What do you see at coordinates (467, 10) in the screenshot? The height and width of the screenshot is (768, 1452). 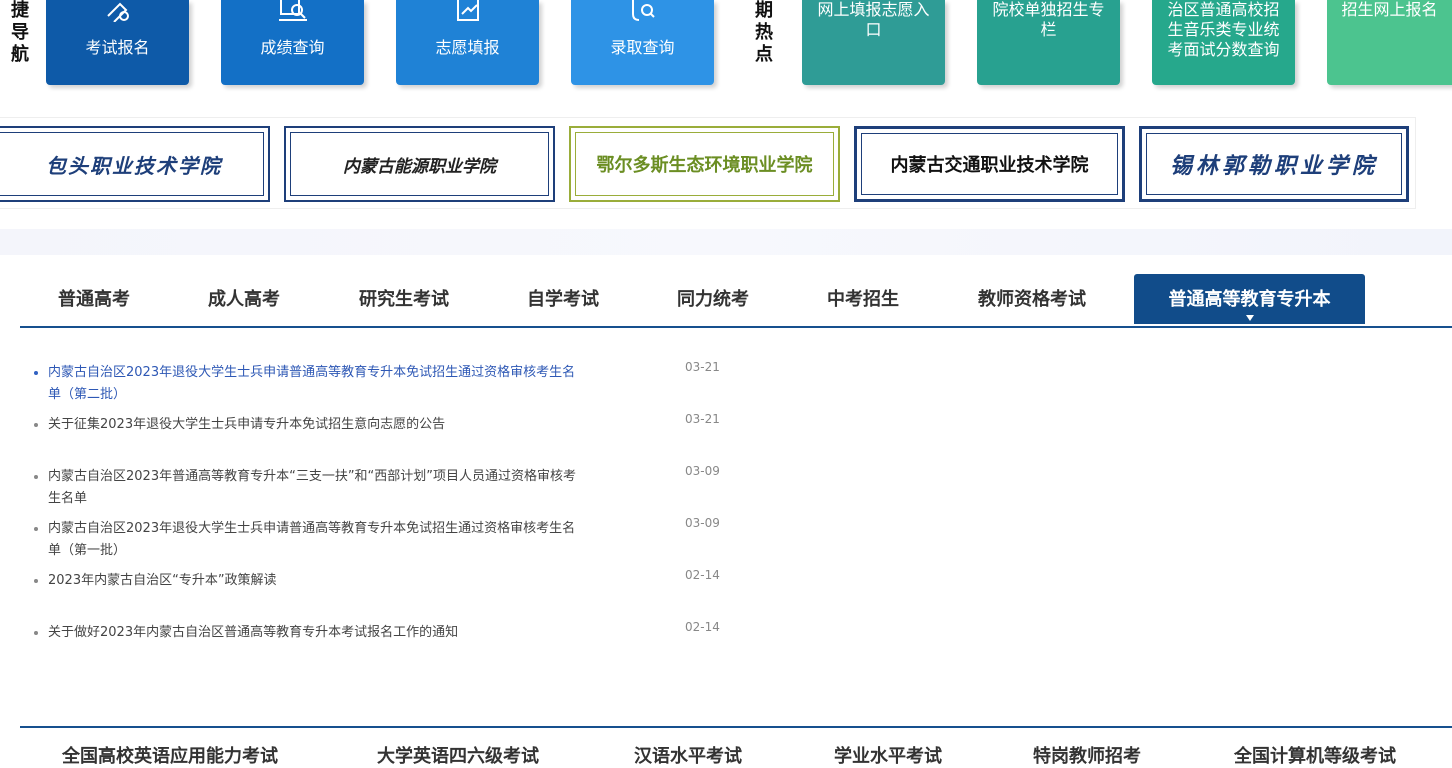 I see `edit-form-icon` at bounding box center [467, 10].